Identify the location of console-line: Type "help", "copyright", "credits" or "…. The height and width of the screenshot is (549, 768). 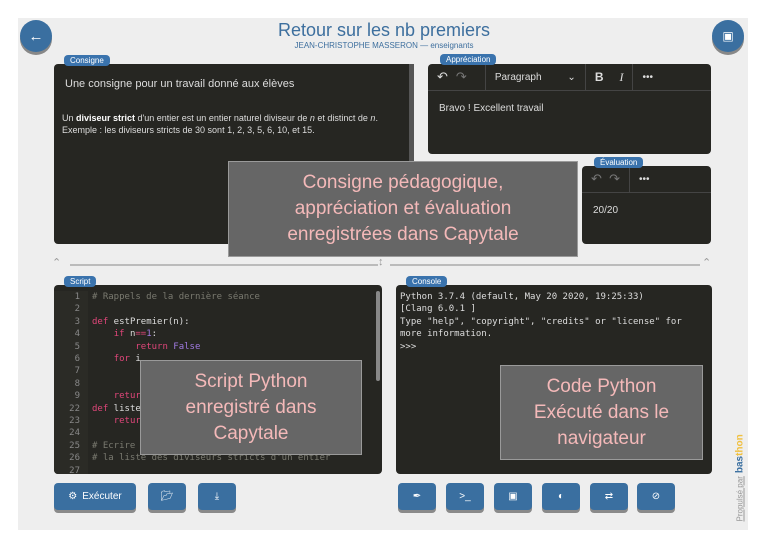
(541, 321).